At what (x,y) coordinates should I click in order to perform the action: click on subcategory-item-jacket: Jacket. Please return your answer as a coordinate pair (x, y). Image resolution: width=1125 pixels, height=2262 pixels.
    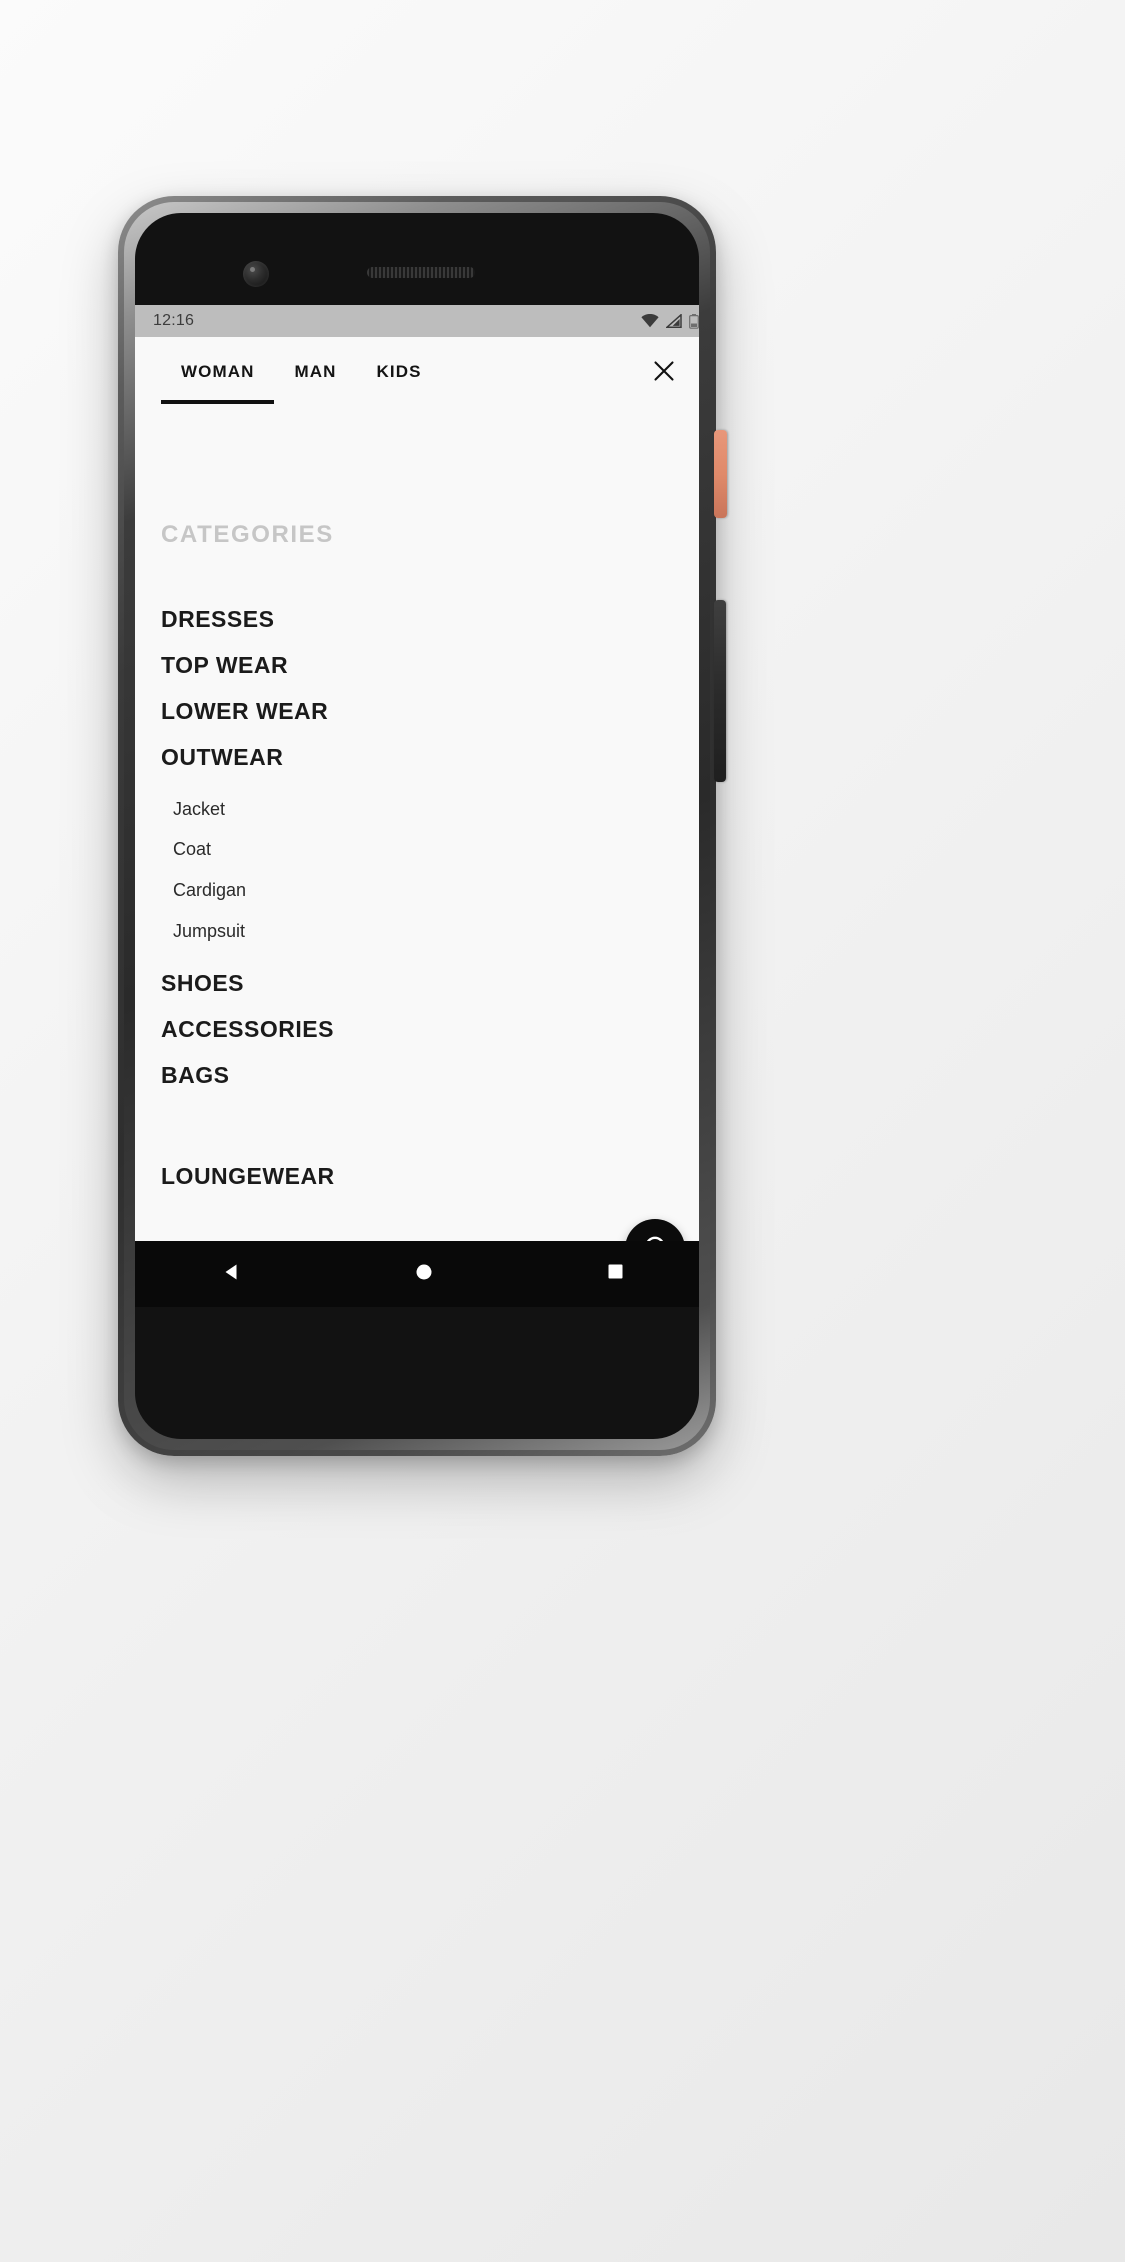
    Looking at the image, I should click on (436, 820).